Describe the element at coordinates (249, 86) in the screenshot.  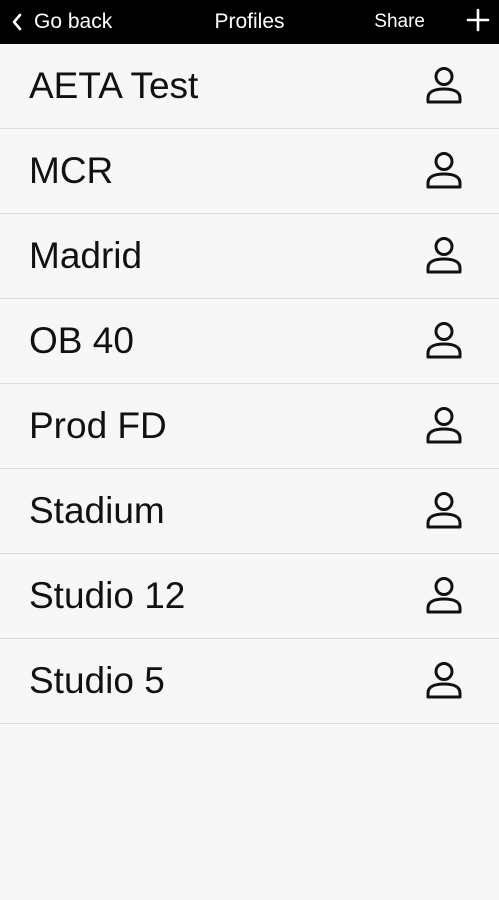
I see `profile-row: AETA Test` at that location.